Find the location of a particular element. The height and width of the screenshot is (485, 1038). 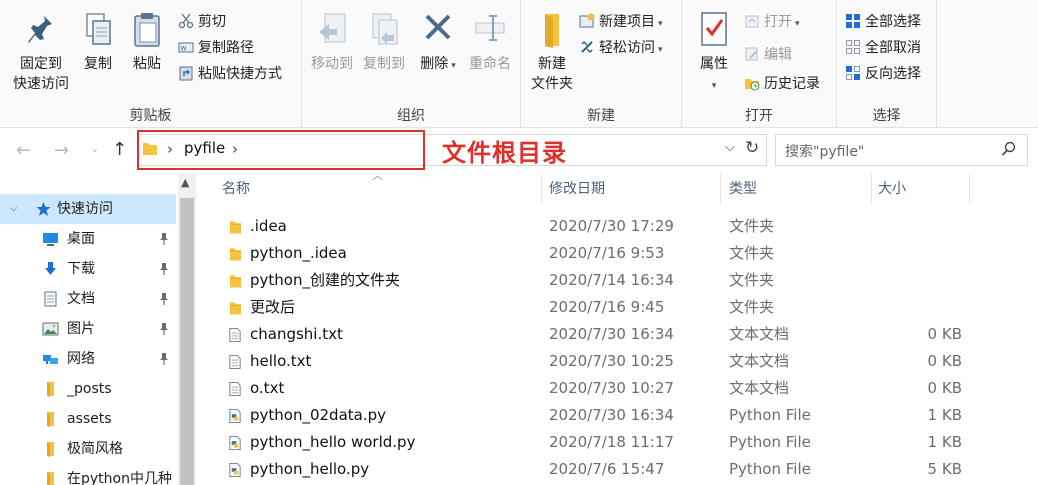

nav-item: 桌面 is located at coordinates (88, 239).